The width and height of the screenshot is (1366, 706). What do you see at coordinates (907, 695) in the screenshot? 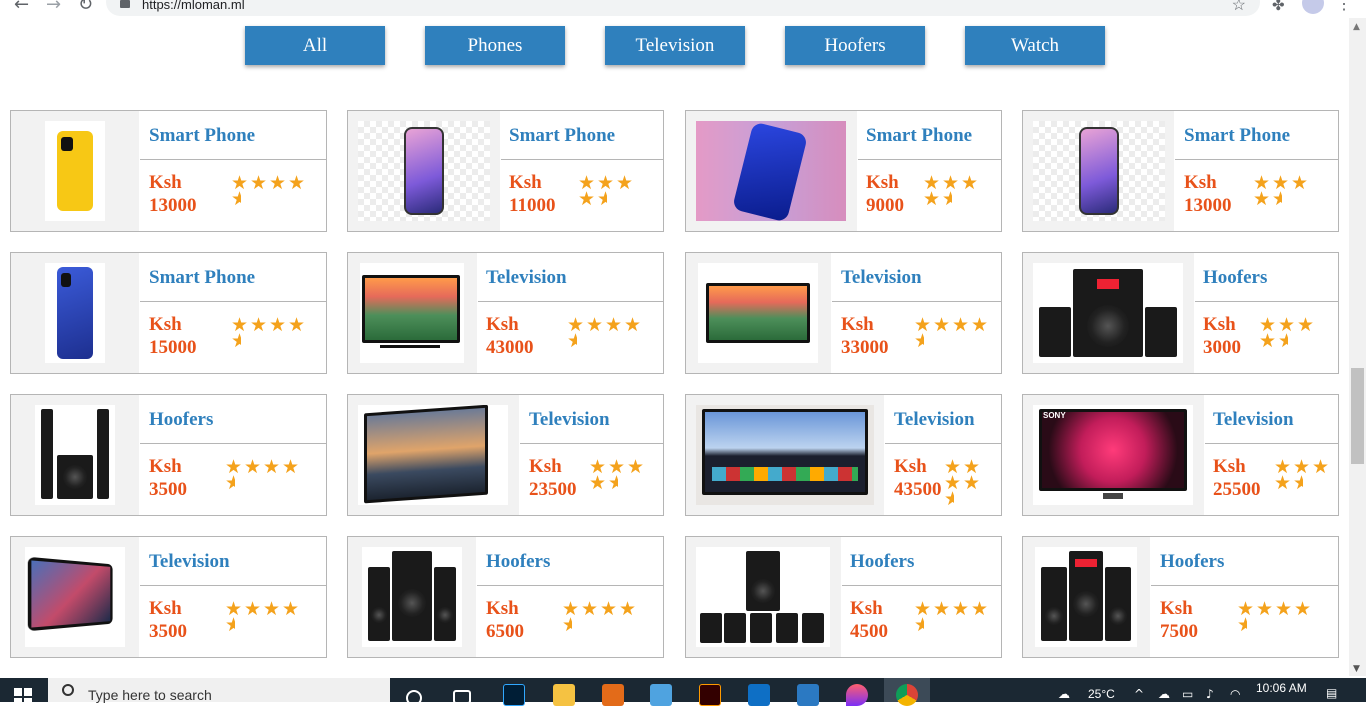
I see `chrome-icon` at bounding box center [907, 695].